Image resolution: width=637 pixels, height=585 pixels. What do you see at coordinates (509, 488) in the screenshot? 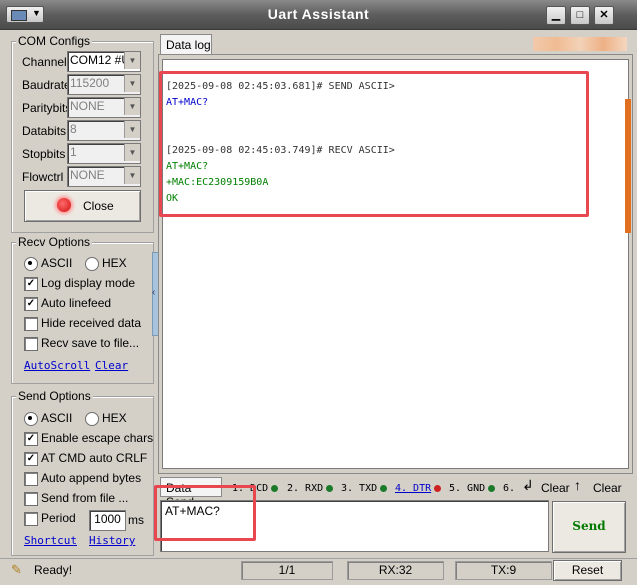
I see `pin-6: 6.` at bounding box center [509, 488].